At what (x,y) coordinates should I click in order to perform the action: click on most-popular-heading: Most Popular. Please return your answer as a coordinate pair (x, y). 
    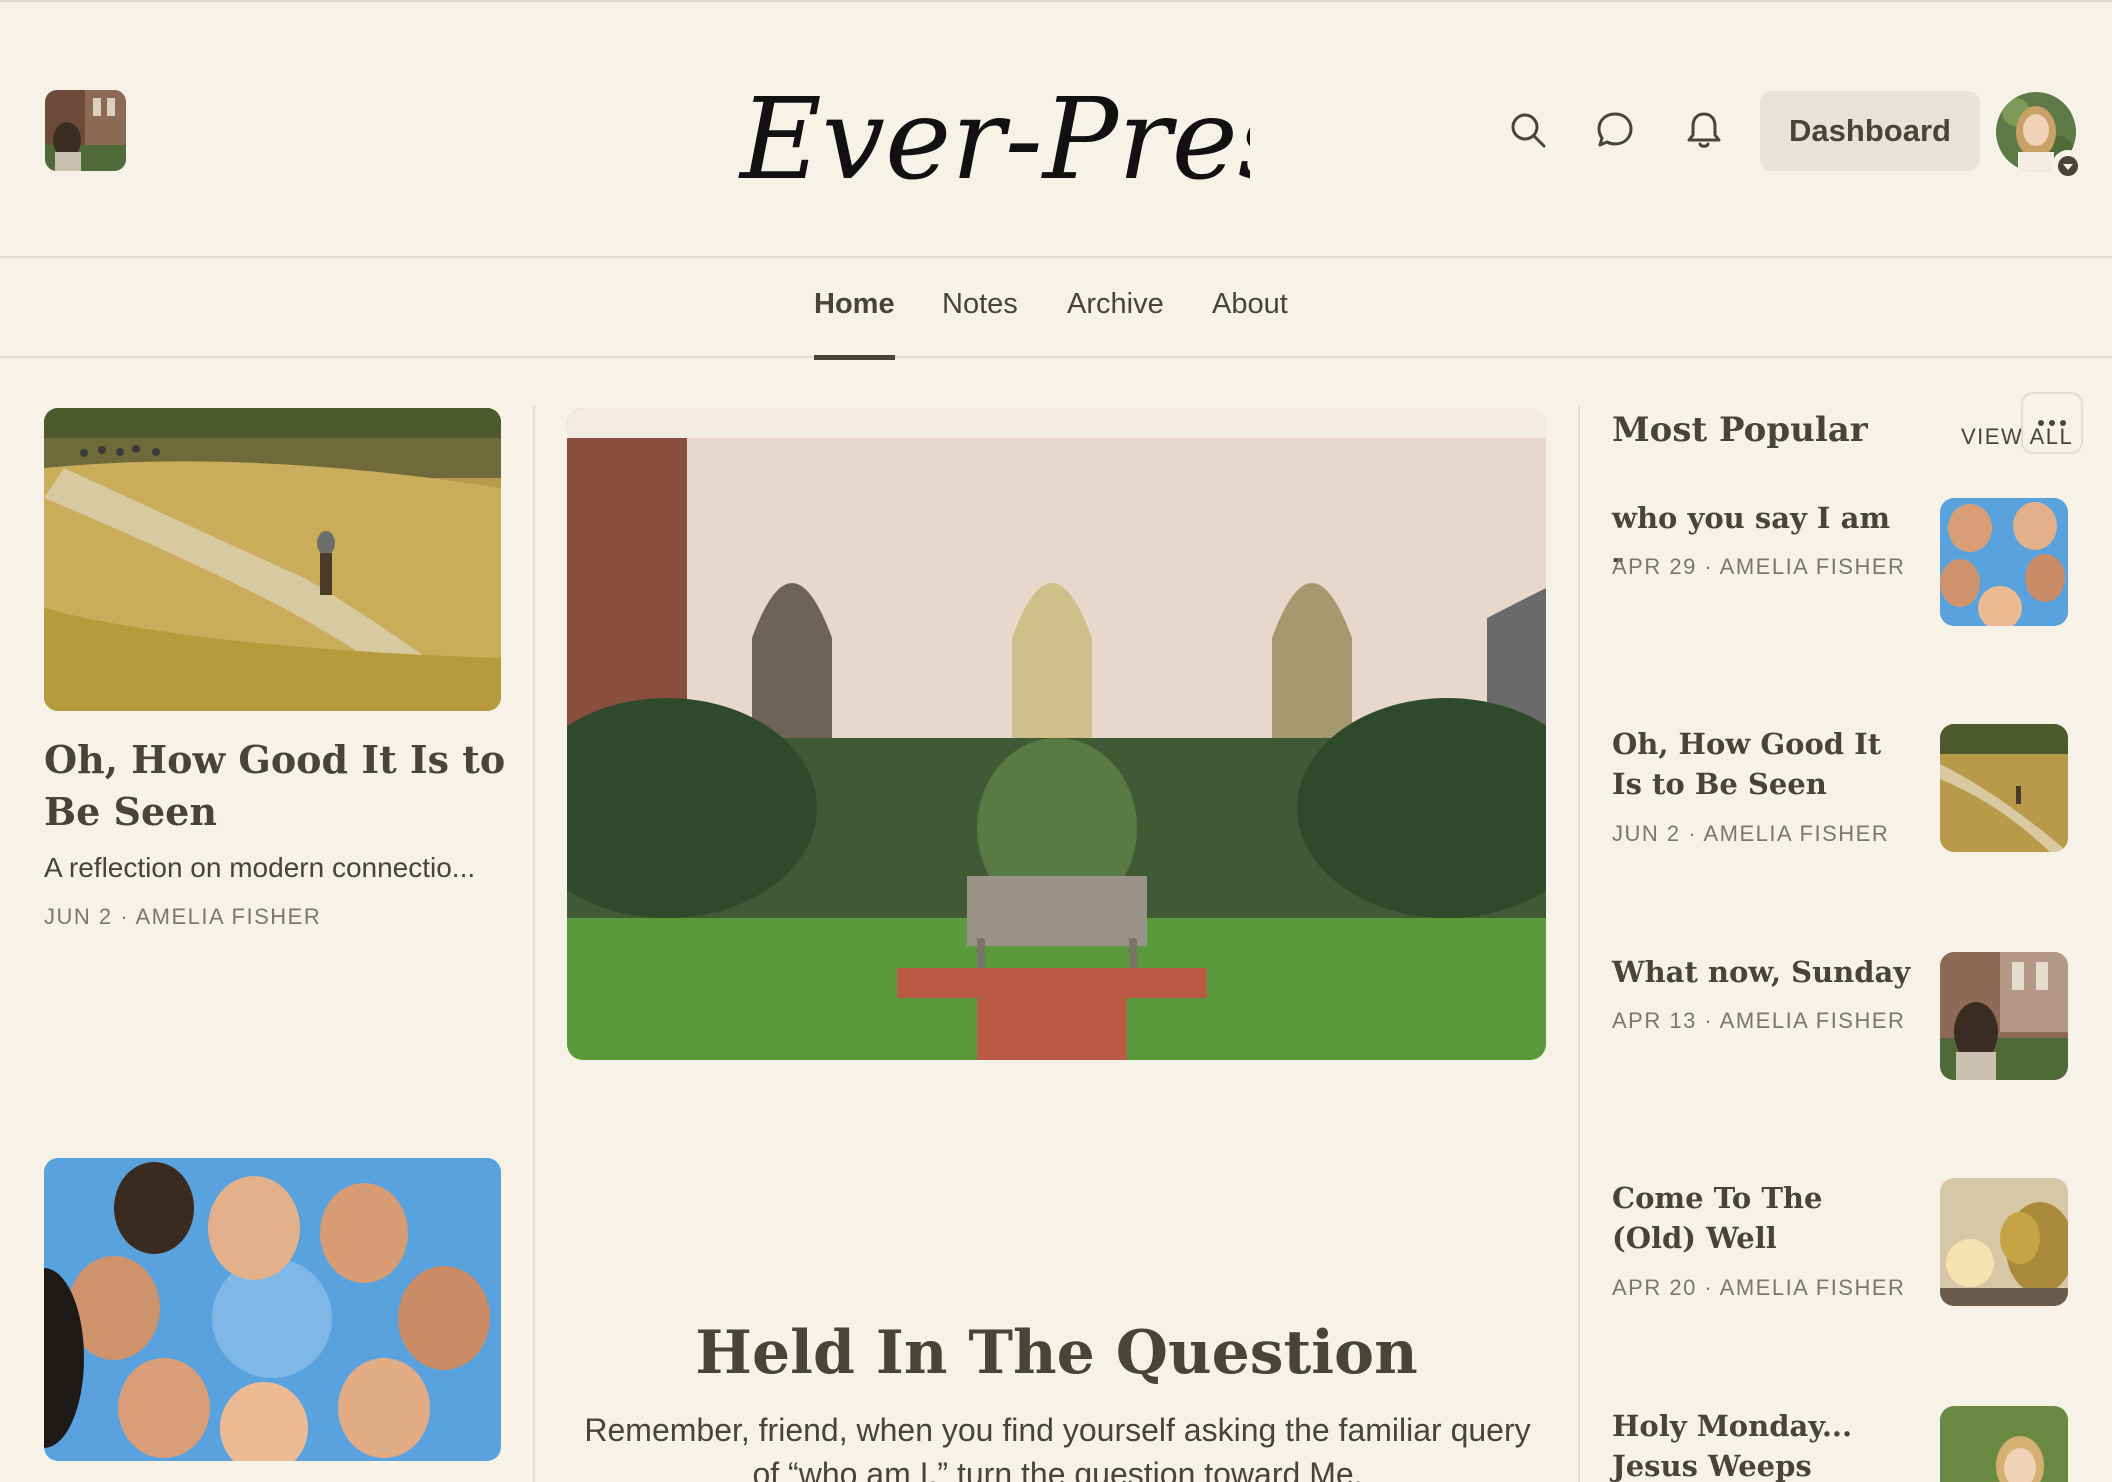
    Looking at the image, I should click on (1740, 430).